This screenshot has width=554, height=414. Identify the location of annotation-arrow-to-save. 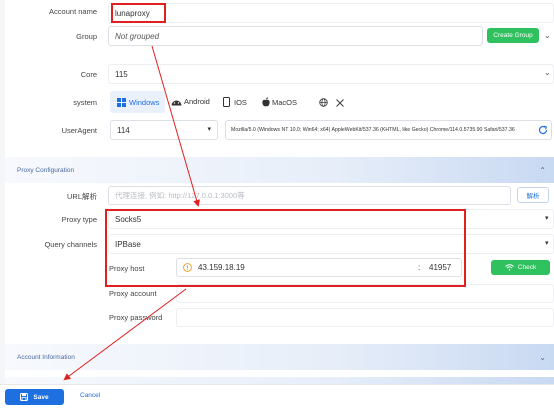
(125, 334).